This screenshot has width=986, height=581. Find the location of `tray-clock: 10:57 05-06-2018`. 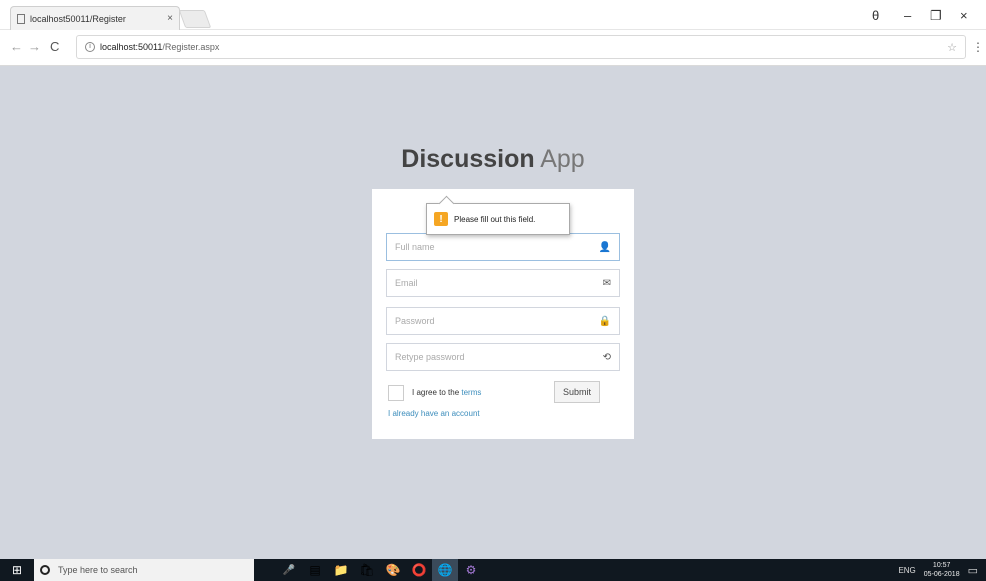

tray-clock: 10:57 05-06-2018 is located at coordinates (942, 570).